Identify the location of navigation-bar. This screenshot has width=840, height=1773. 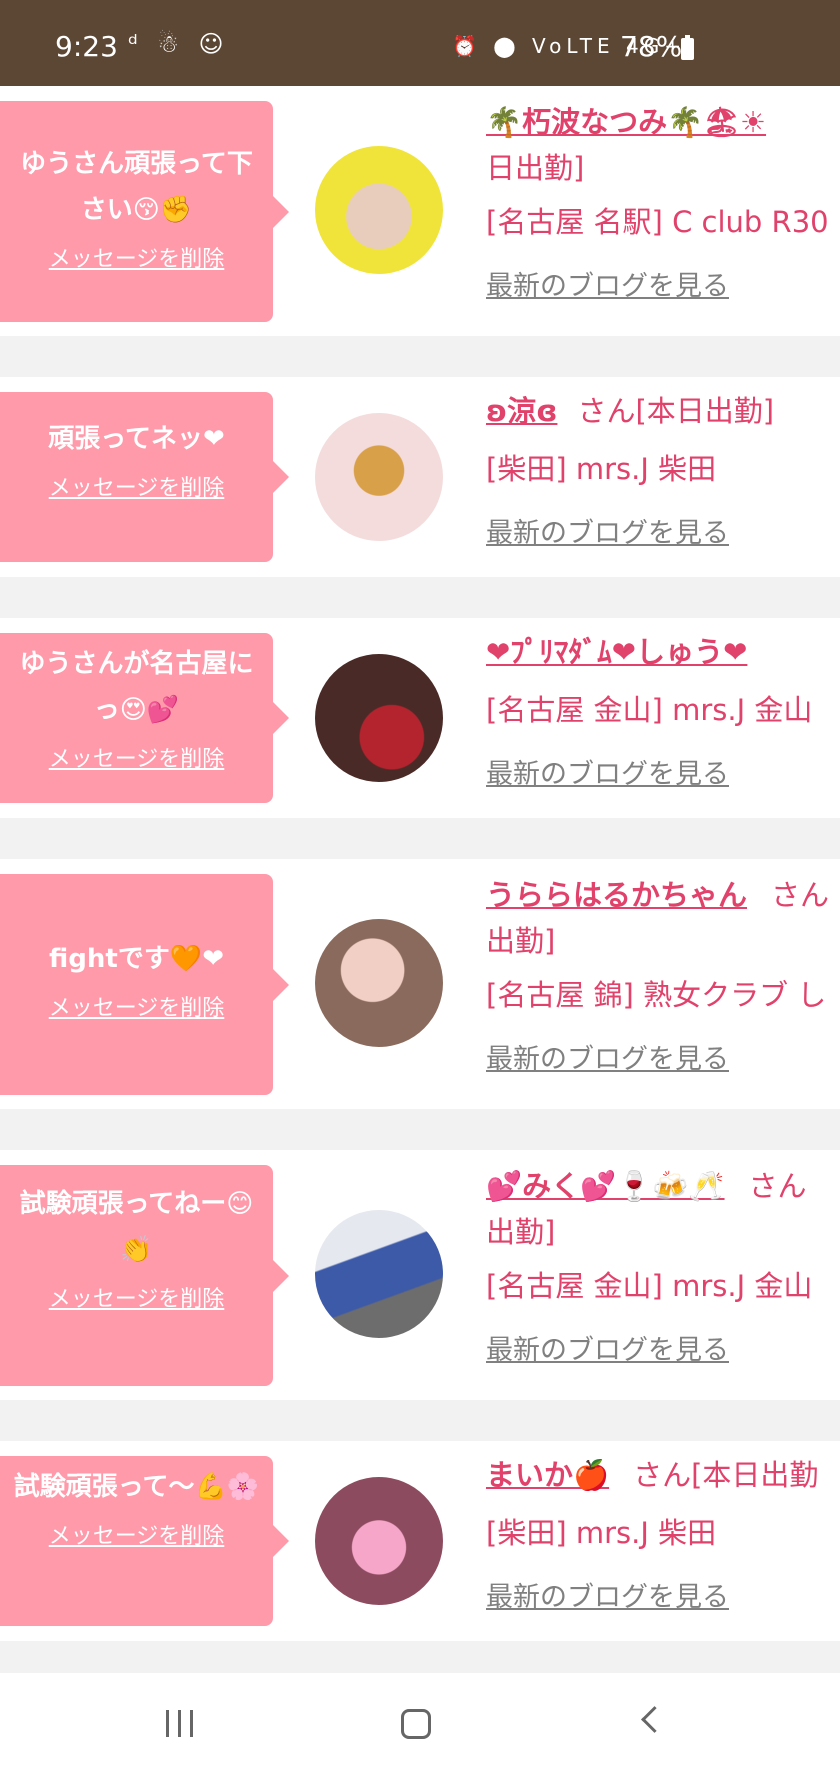
(420, 1723).